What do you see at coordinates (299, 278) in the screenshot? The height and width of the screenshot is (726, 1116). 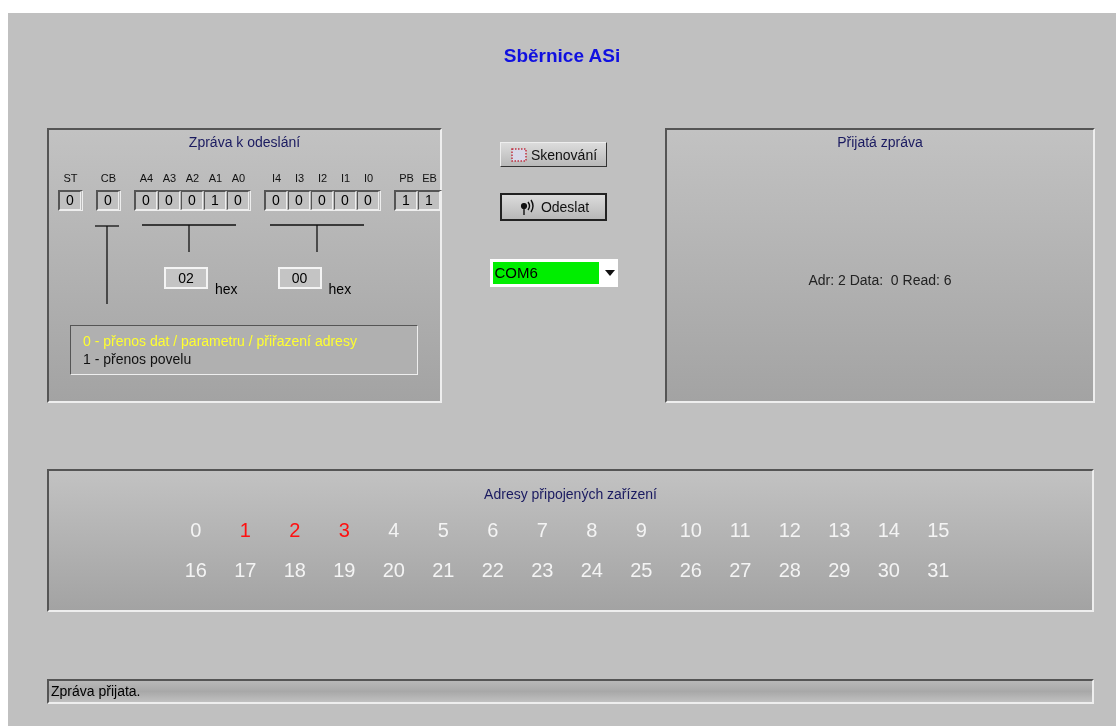 I see `hex-field: 00` at bounding box center [299, 278].